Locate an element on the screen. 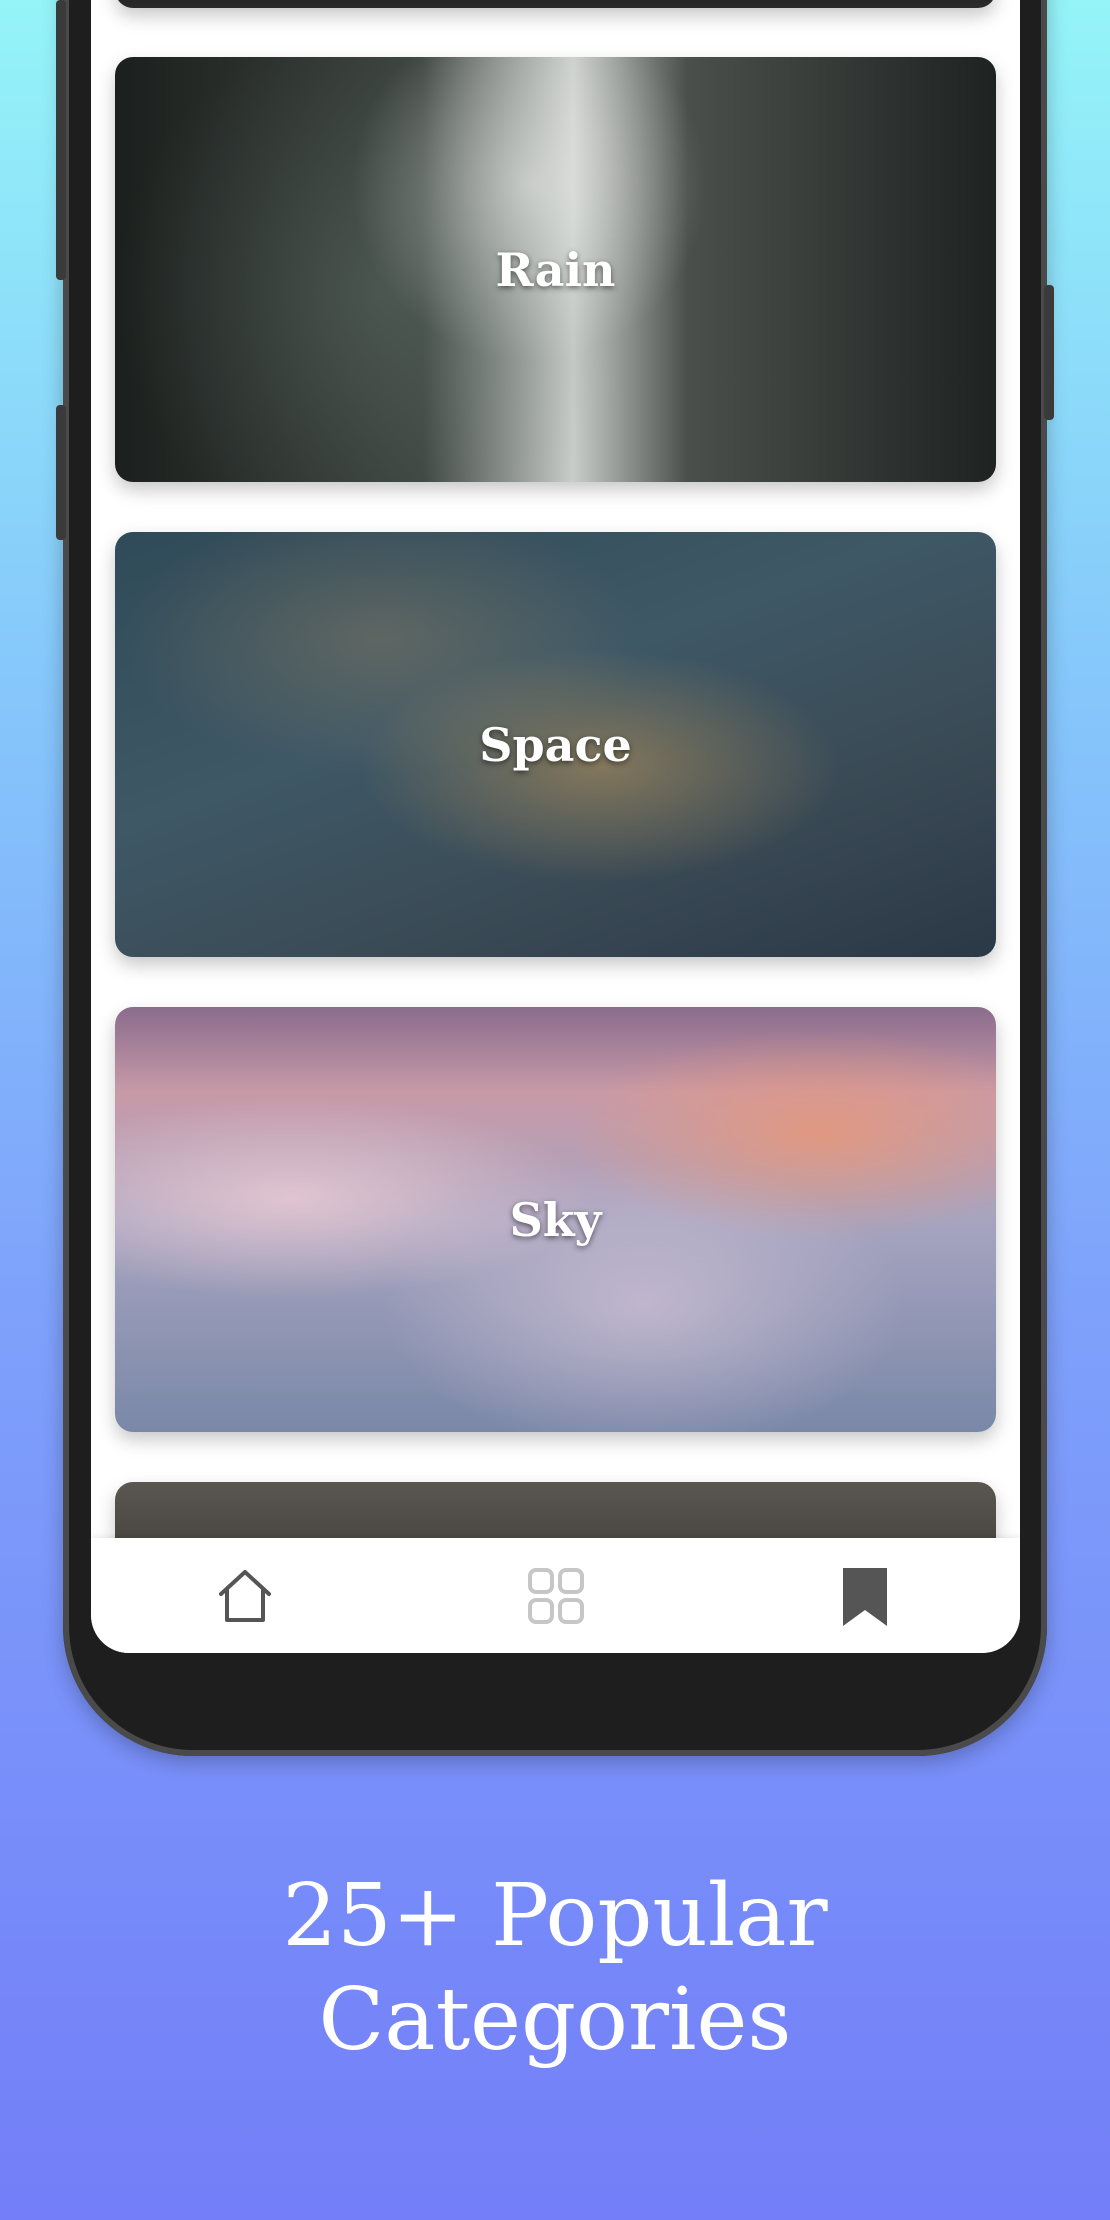 The height and width of the screenshot is (2220, 1110). category-card-partial-top is located at coordinates (555, 4).